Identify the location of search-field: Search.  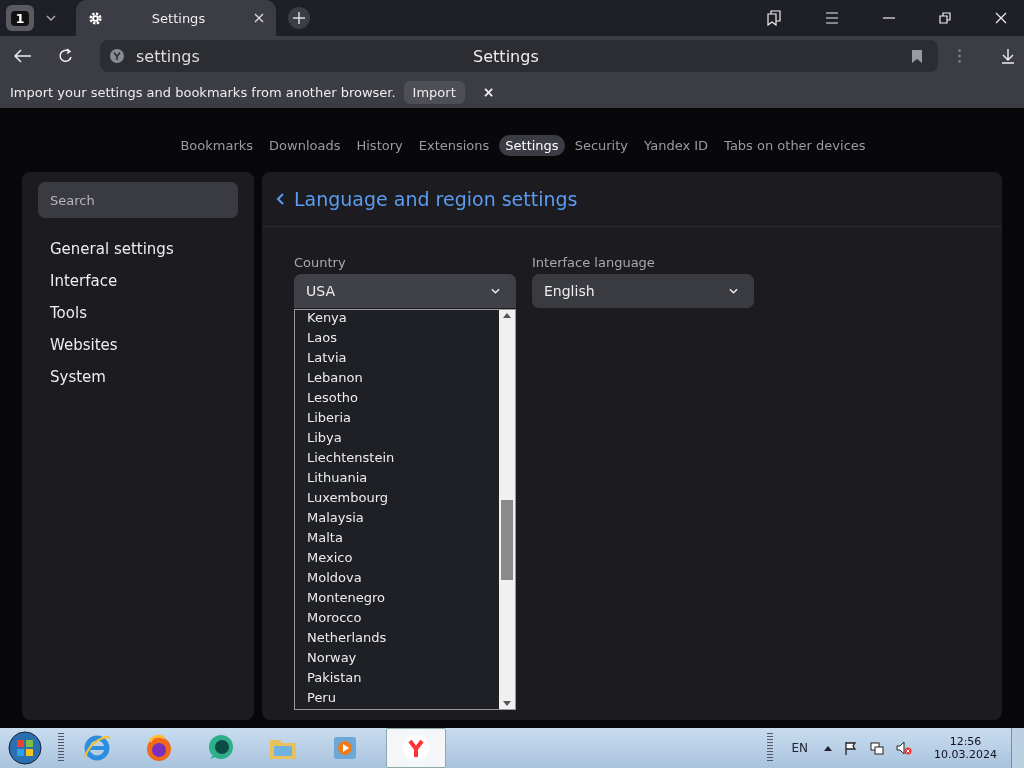
(138, 200).